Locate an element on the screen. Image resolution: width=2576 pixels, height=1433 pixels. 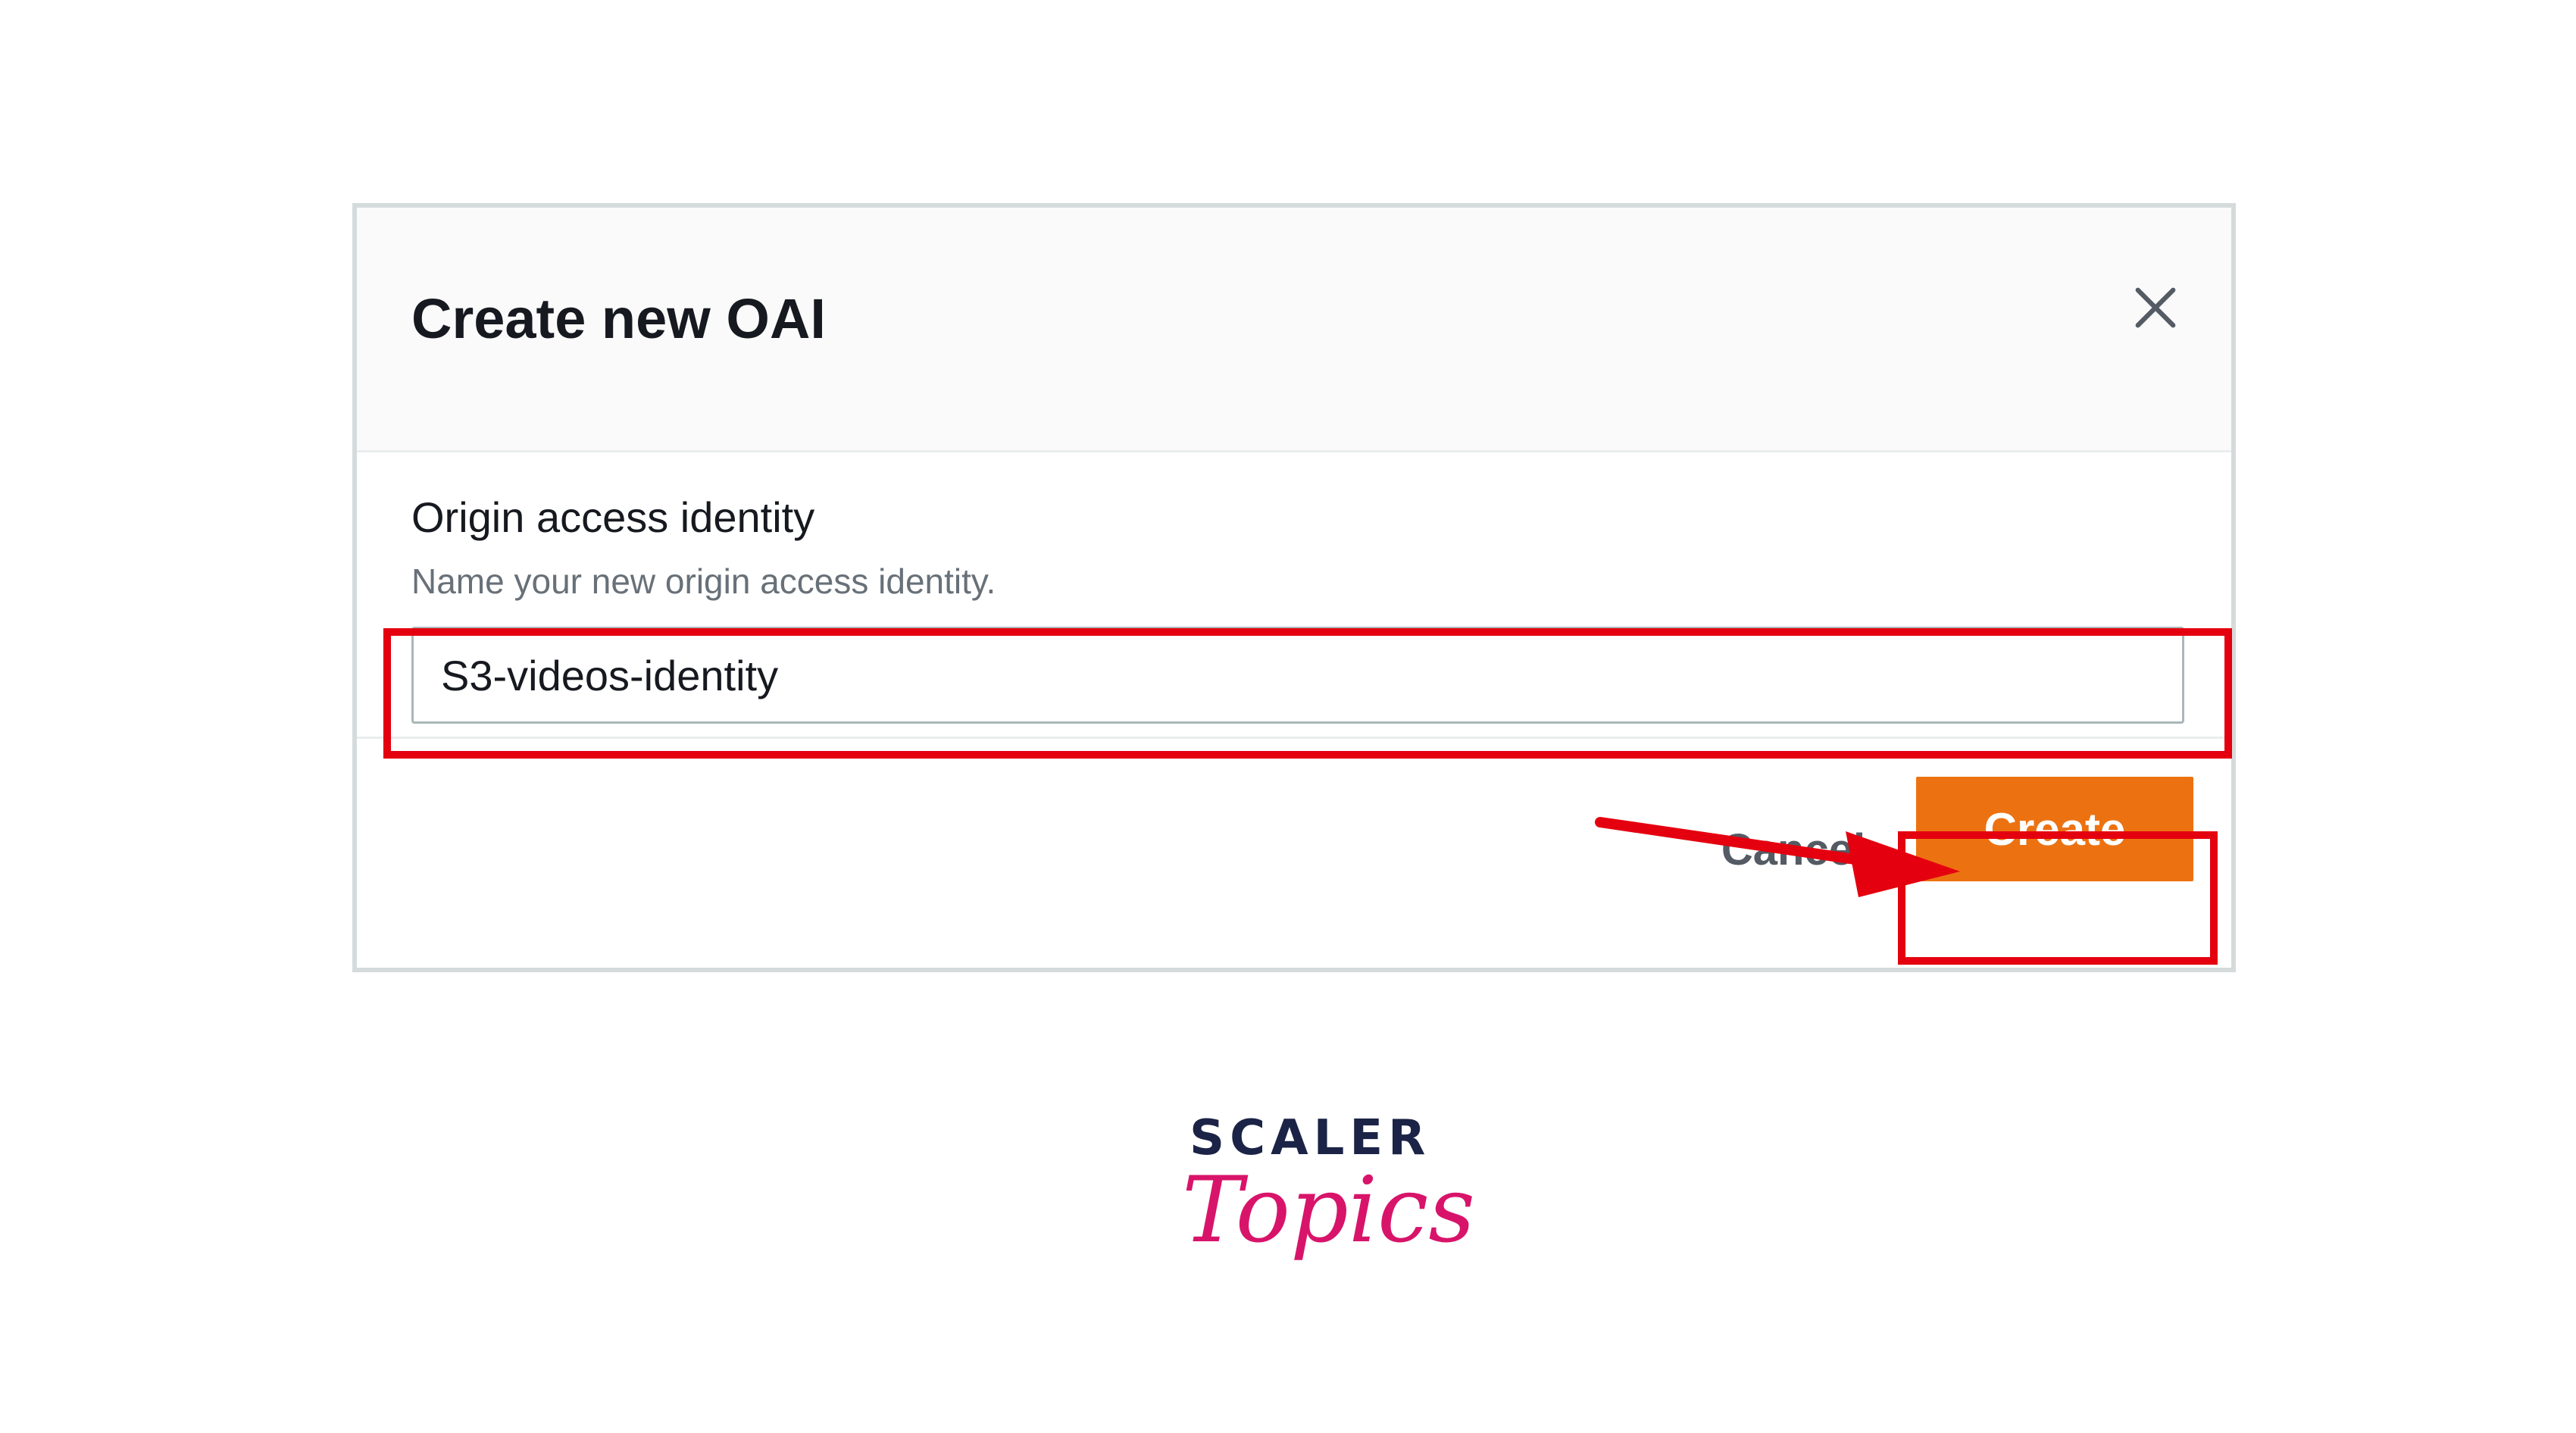
dialog-title: Create new OAI is located at coordinates (618, 318).